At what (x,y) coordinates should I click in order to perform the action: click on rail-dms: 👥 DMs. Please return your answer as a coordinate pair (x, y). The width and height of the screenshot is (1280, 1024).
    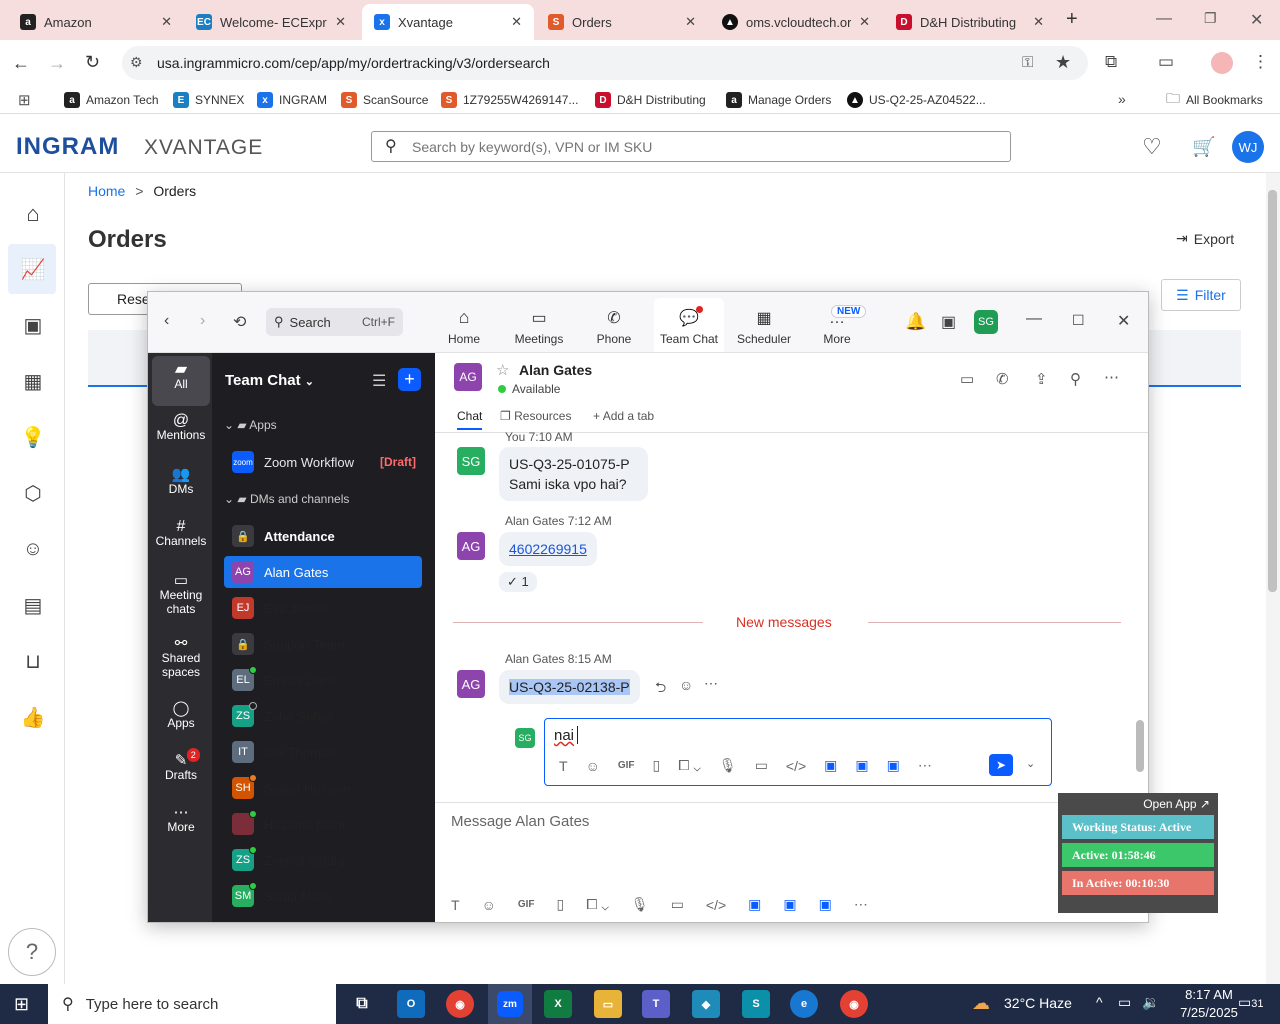
    Looking at the image, I should click on (181, 481).